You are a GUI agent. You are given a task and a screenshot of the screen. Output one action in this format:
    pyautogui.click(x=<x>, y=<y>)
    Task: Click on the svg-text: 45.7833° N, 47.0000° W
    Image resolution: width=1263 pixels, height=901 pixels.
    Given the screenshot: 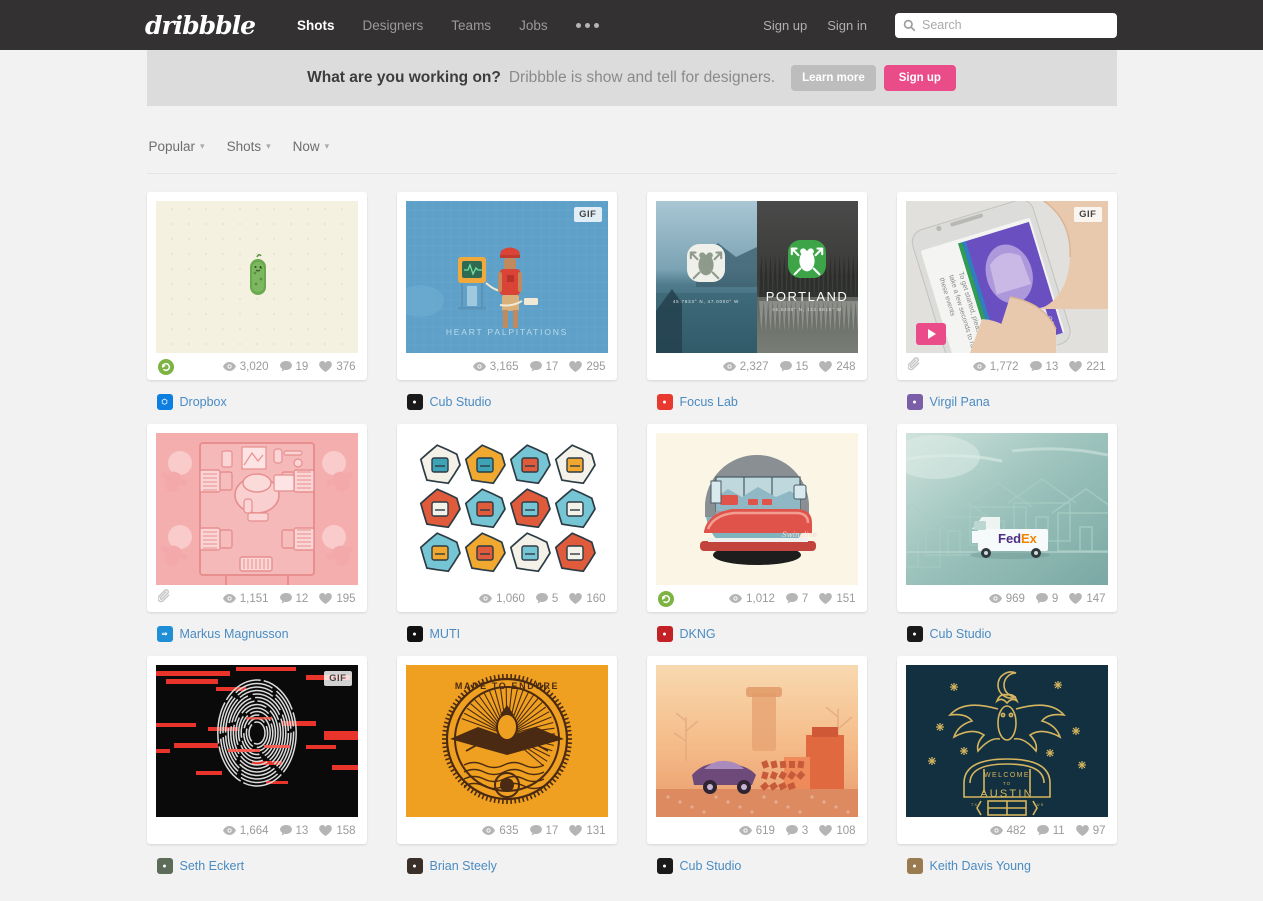 What is the action you would take?
    pyautogui.click(x=705, y=301)
    